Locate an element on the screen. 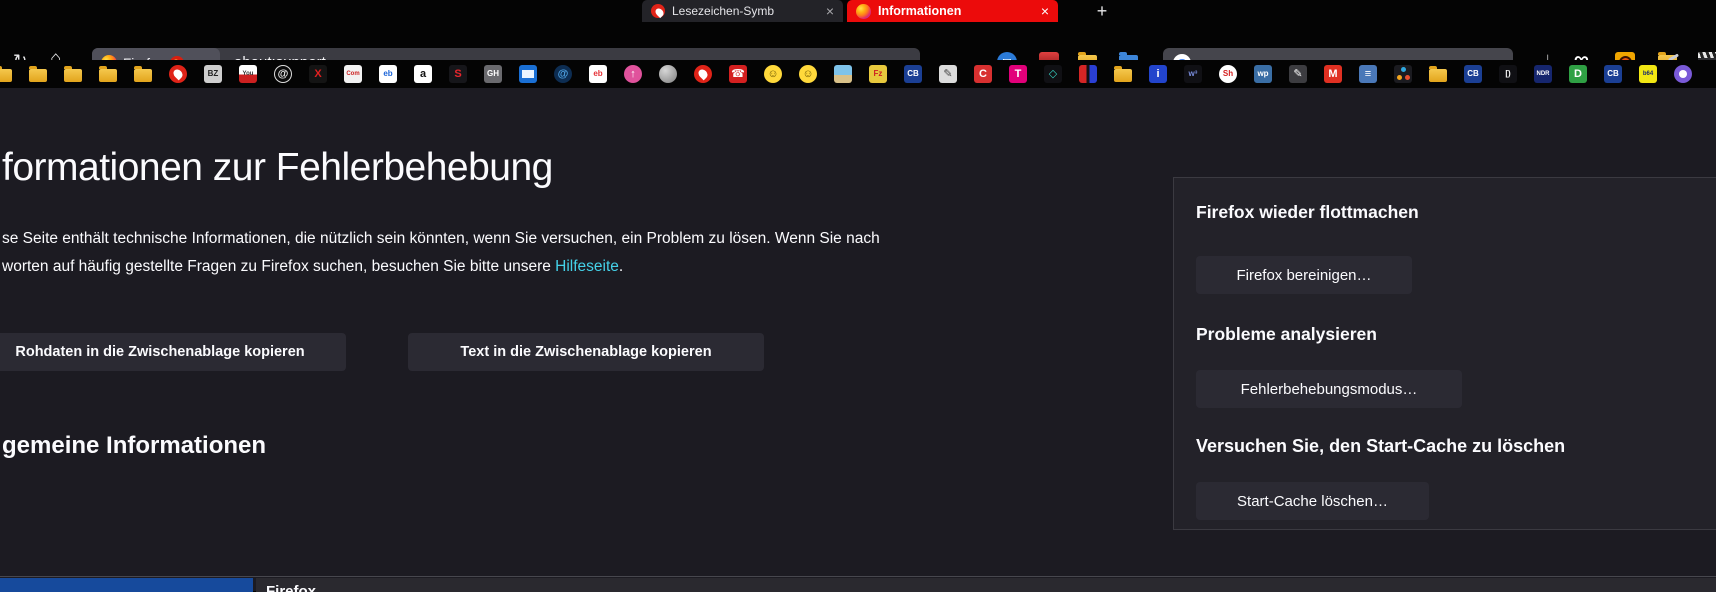  pen-site-icon: ✎ is located at coordinates (1298, 74).